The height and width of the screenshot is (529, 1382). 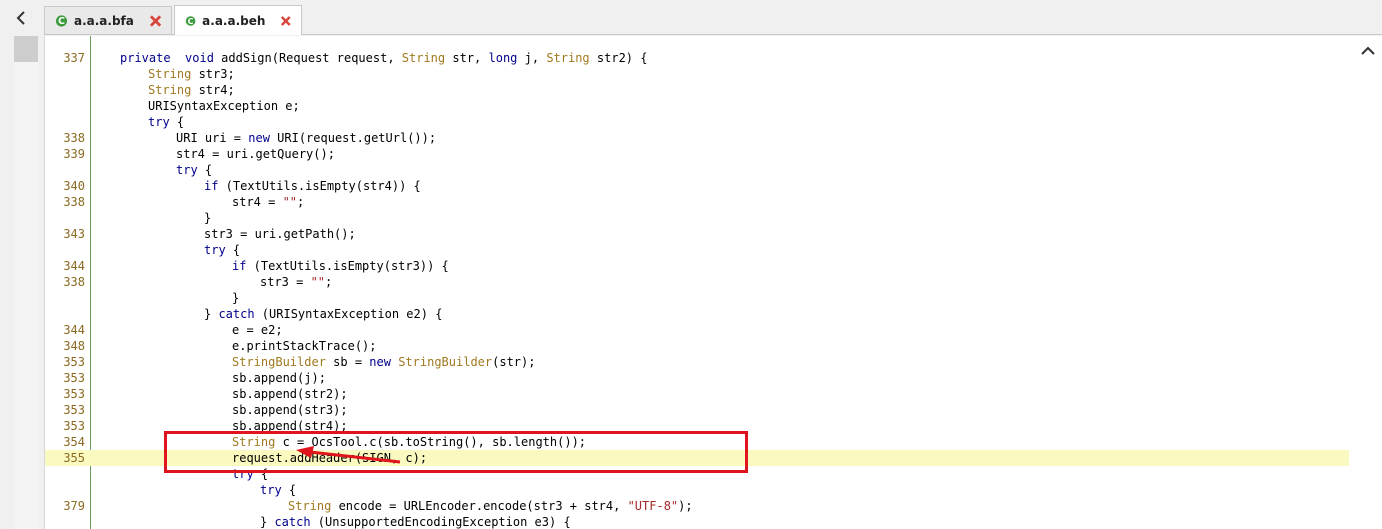 What do you see at coordinates (697, 202) in the screenshot?
I see `code-line: 338 str4 = "";` at bounding box center [697, 202].